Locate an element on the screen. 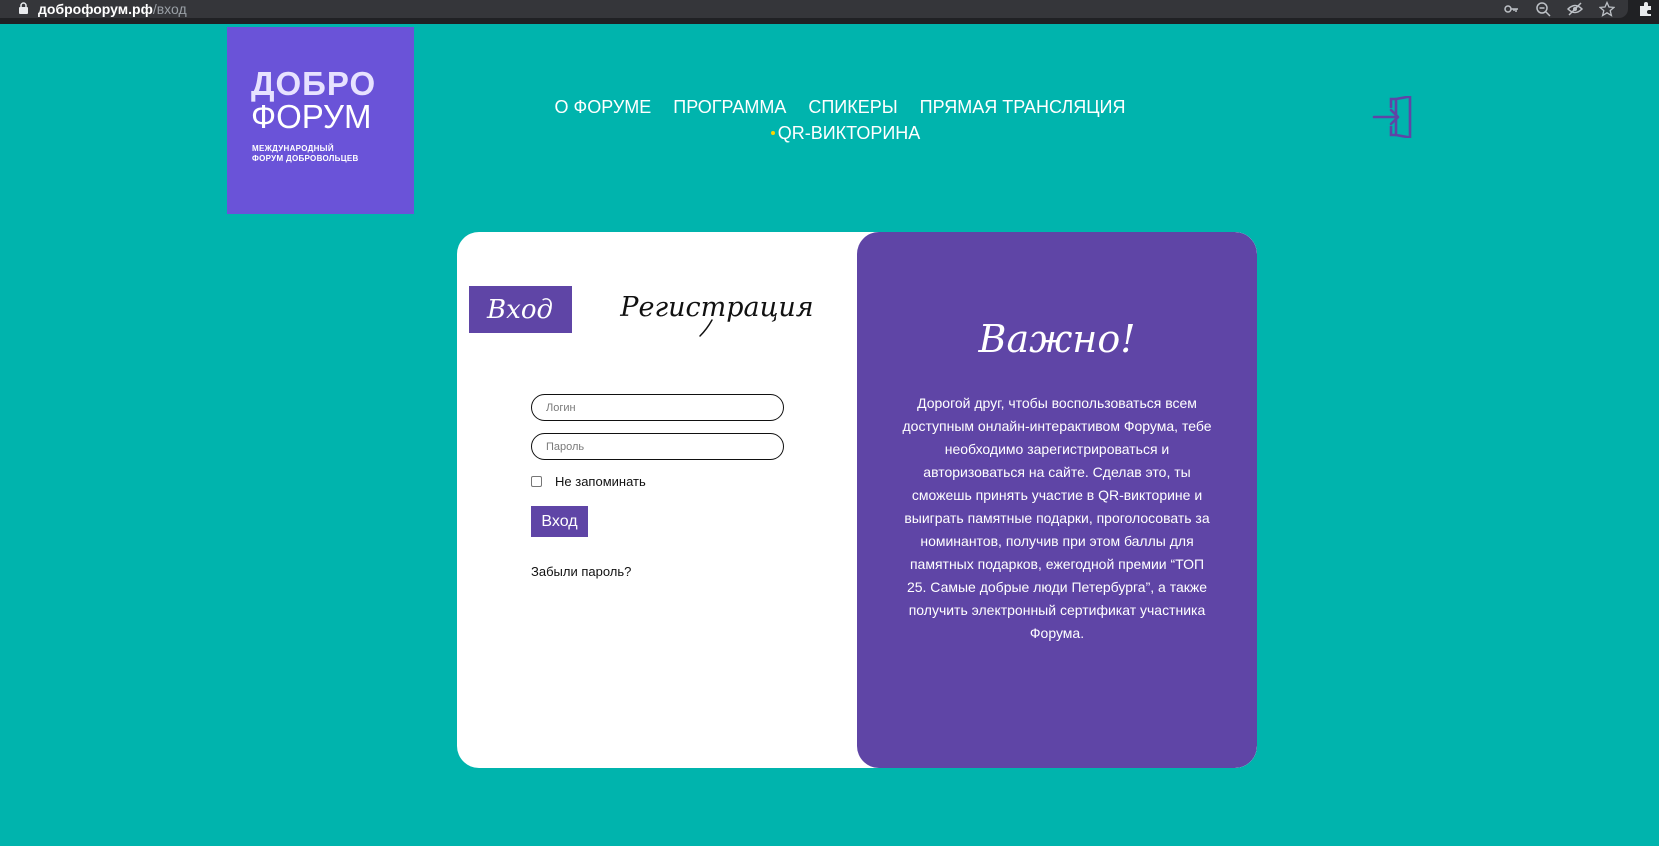  nav-item-about: О ФОРУМЕ is located at coordinates (603, 107).